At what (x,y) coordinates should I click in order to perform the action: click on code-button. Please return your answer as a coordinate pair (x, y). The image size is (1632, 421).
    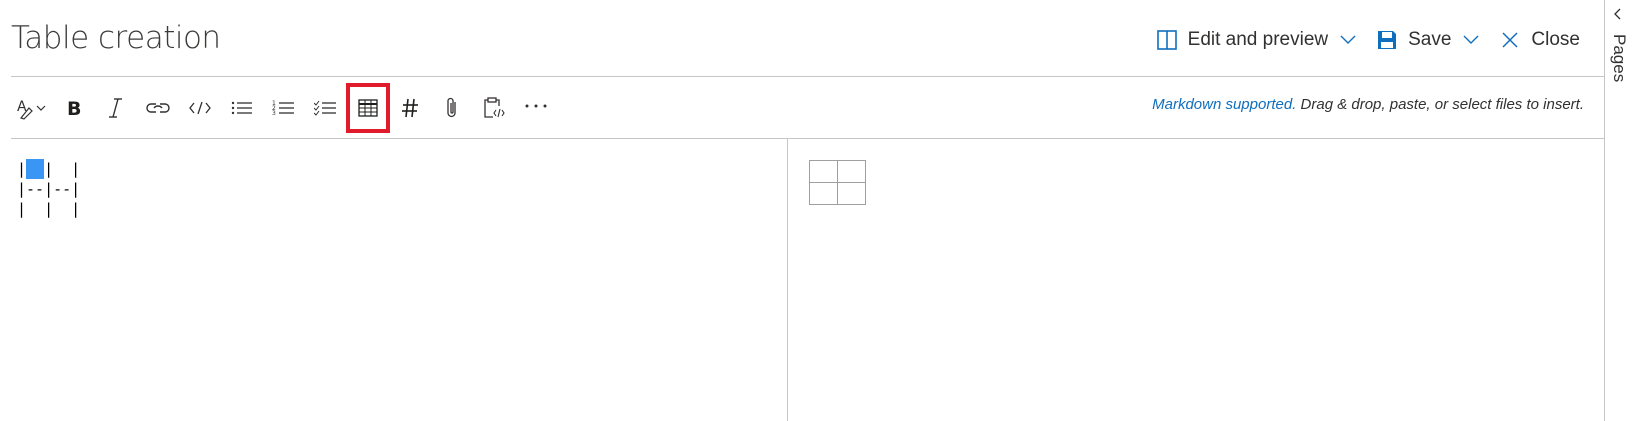
    Looking at the image, I should click on (200, 108).